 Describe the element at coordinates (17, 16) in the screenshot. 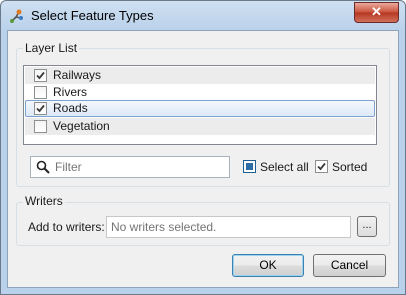

I see `app-icon` at that location.